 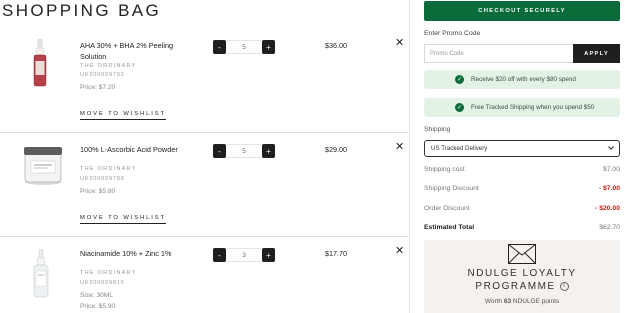 I want to click on summary-value: $7.00, so click(x=611, y=169).